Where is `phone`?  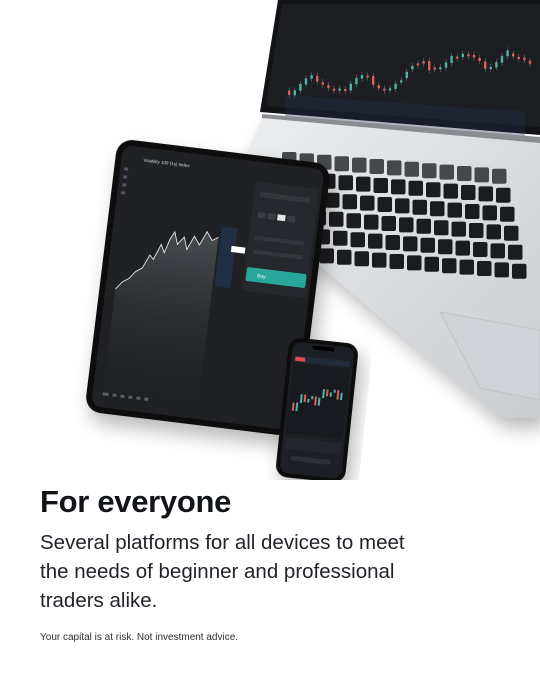 phone is located at coordinates (317, 409).